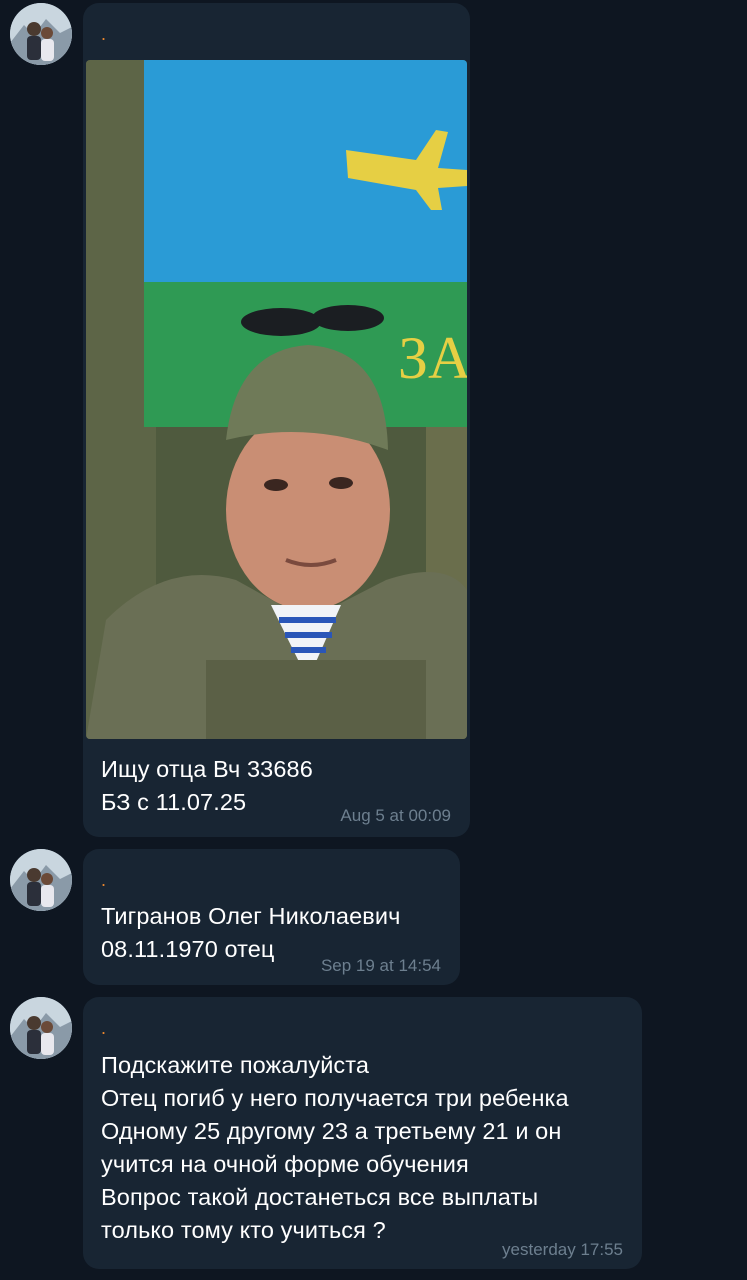  I want to click on message-timestamp: Sep 19 at 14:54, so click(380, 965).